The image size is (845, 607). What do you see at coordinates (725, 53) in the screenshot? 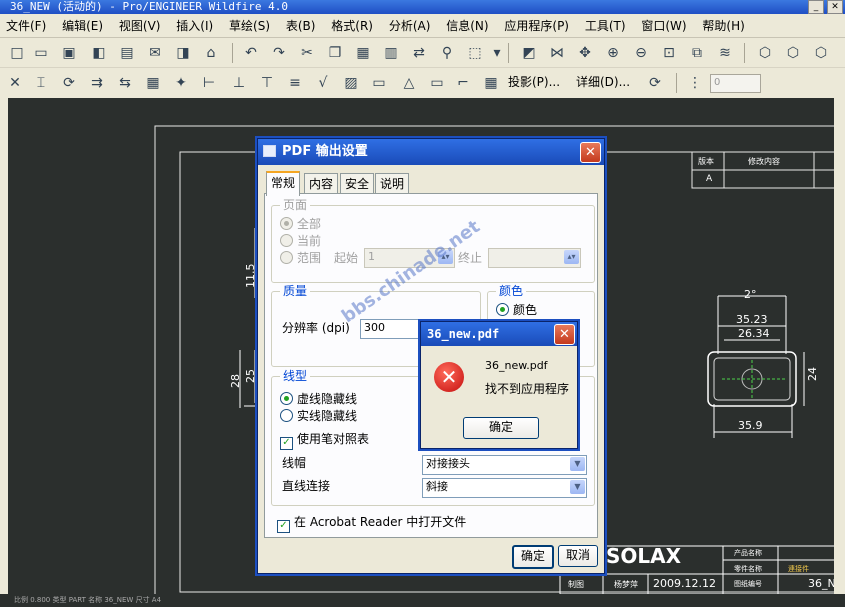
I see `layers-icon: ≋` at bounding box center [725, 53].